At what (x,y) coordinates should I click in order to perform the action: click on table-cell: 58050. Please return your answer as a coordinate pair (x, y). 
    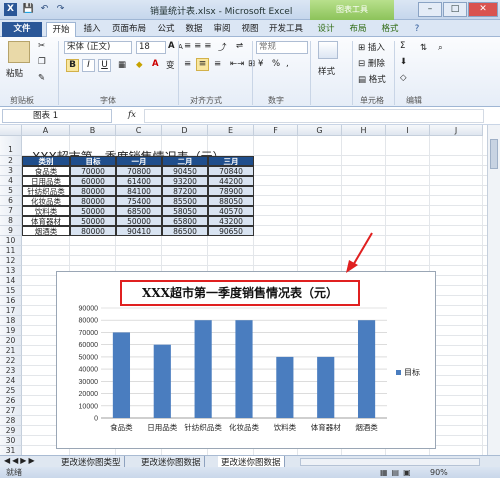
    Looking at the image, I should click on (185, 211).